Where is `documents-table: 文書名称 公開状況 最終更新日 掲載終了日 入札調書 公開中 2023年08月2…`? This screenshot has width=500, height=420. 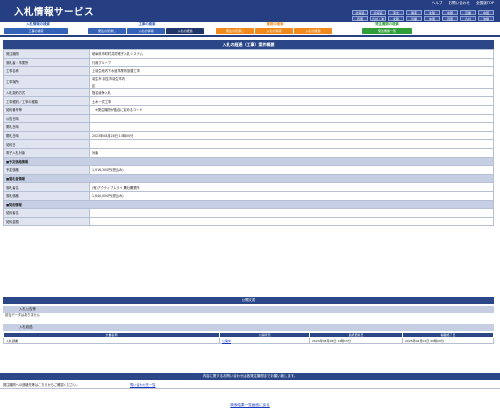
documents-table: 文書名称 公開状況 最終更新日 掲載終了日 入札調書 公開中 2023年08月2… is located at coordinates (248, 338).